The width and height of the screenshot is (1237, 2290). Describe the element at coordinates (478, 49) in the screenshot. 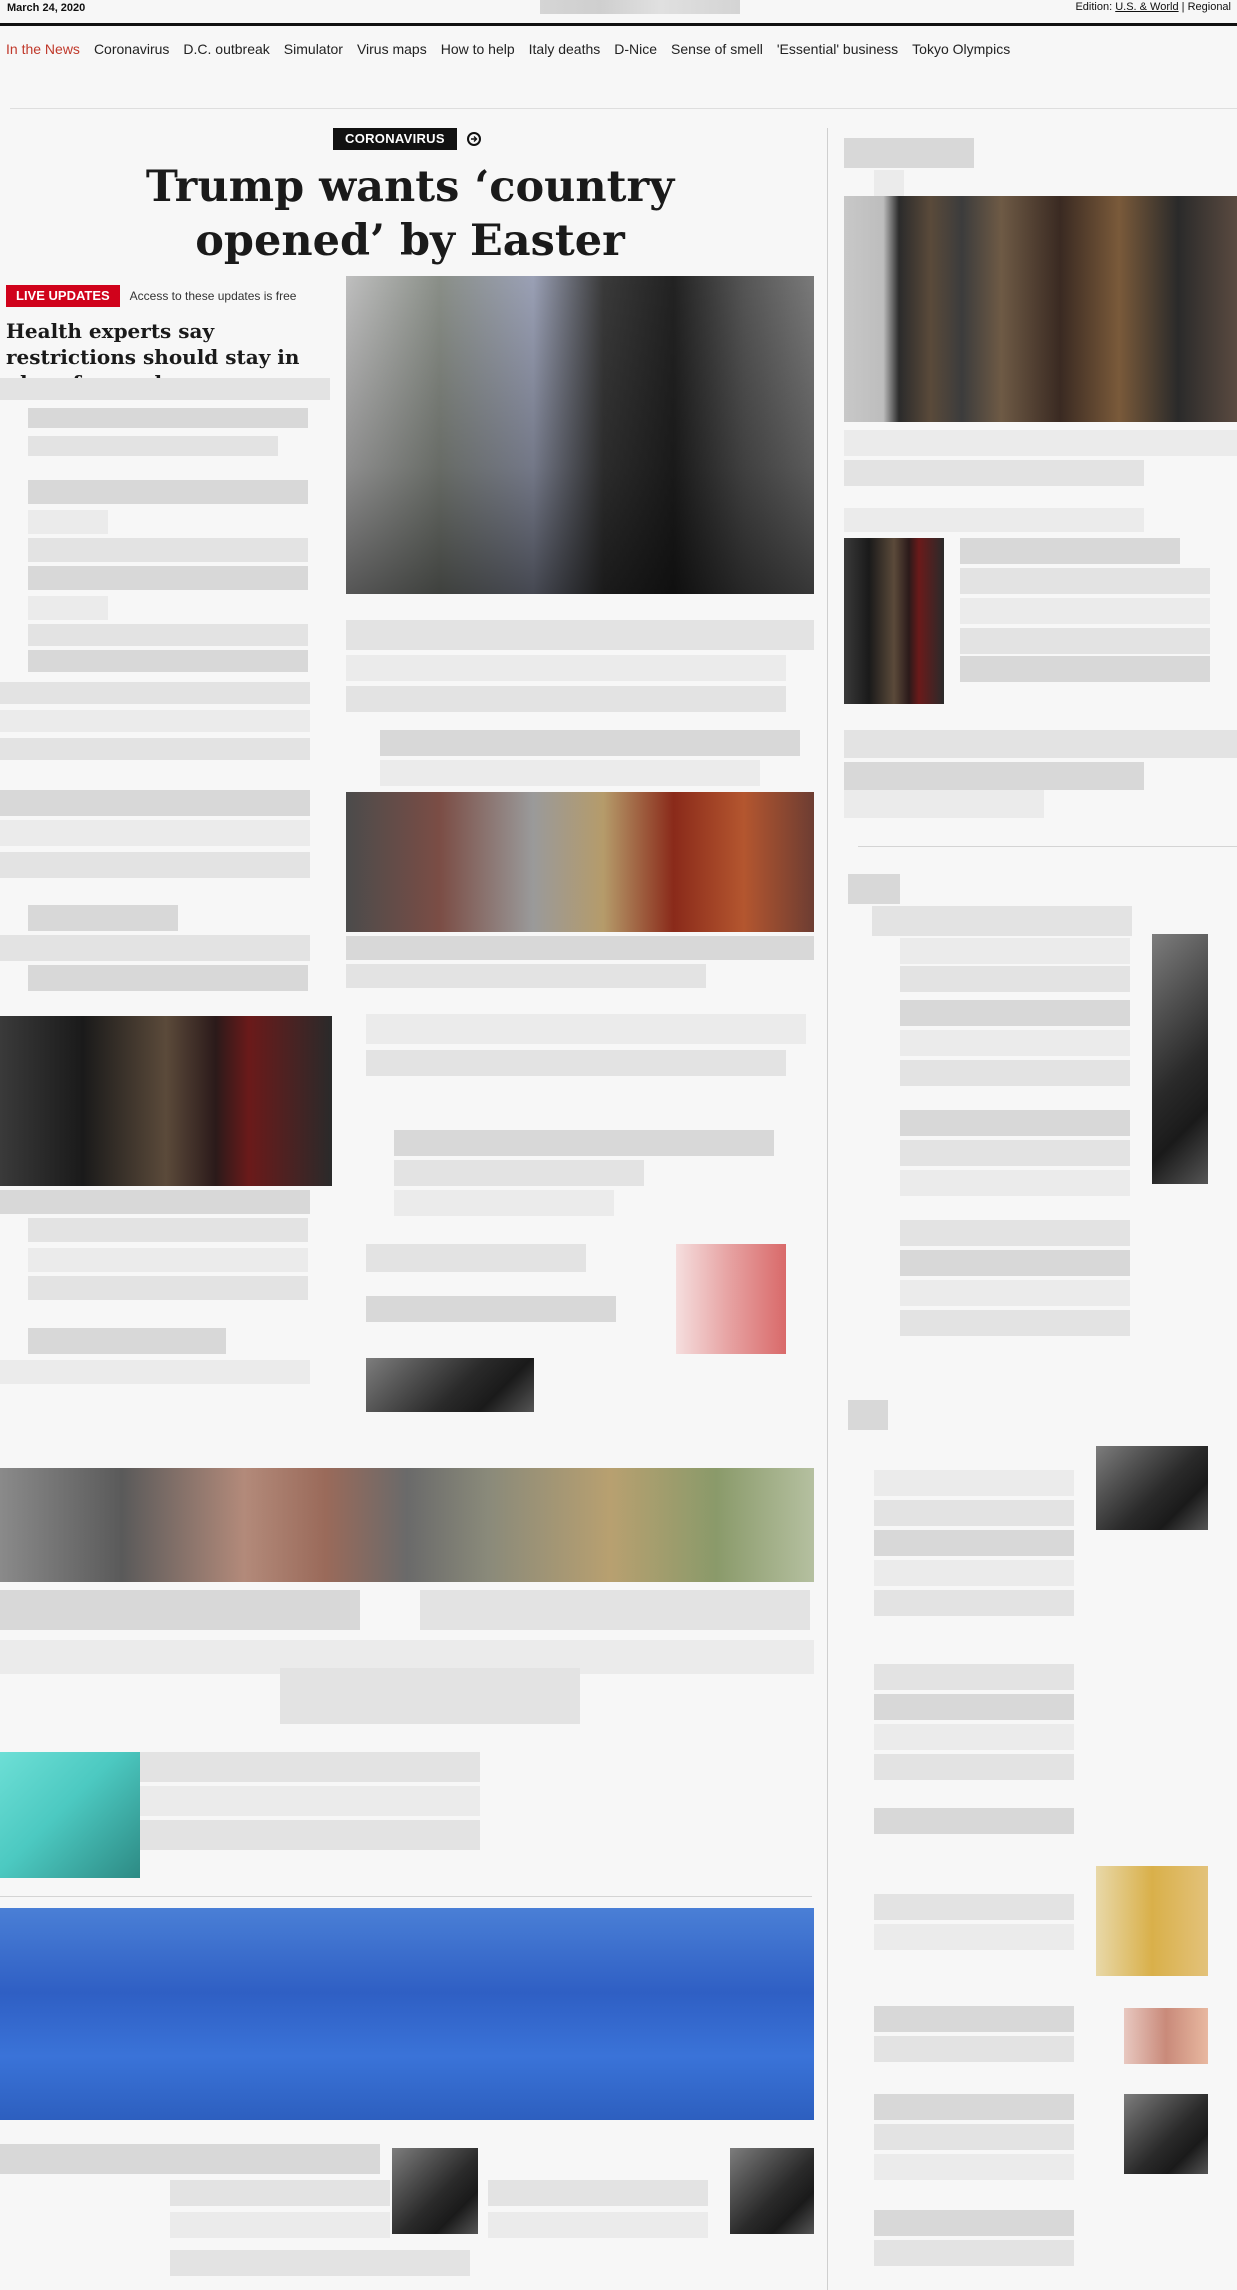

I see `nav-item-how-to-help: How to help` at that location.